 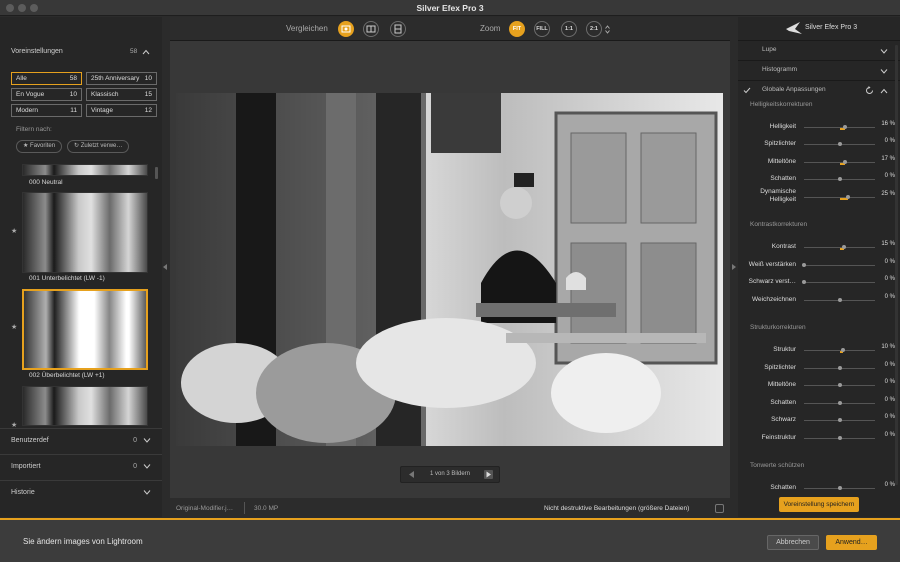 What do you see at coordinates (747, 90) in the screenshot?
I see `checkmark-icon` at bounding box center [747, 90].